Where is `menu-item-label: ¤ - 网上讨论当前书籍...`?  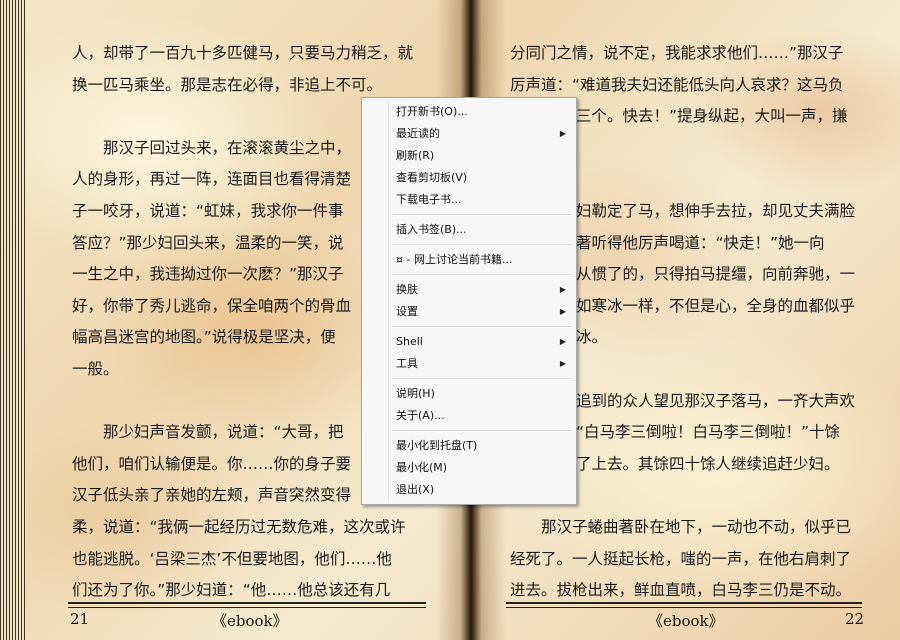
menu-item-label: ¤ - 网上讨论当前书籍... is located at coordinates (454, 259).